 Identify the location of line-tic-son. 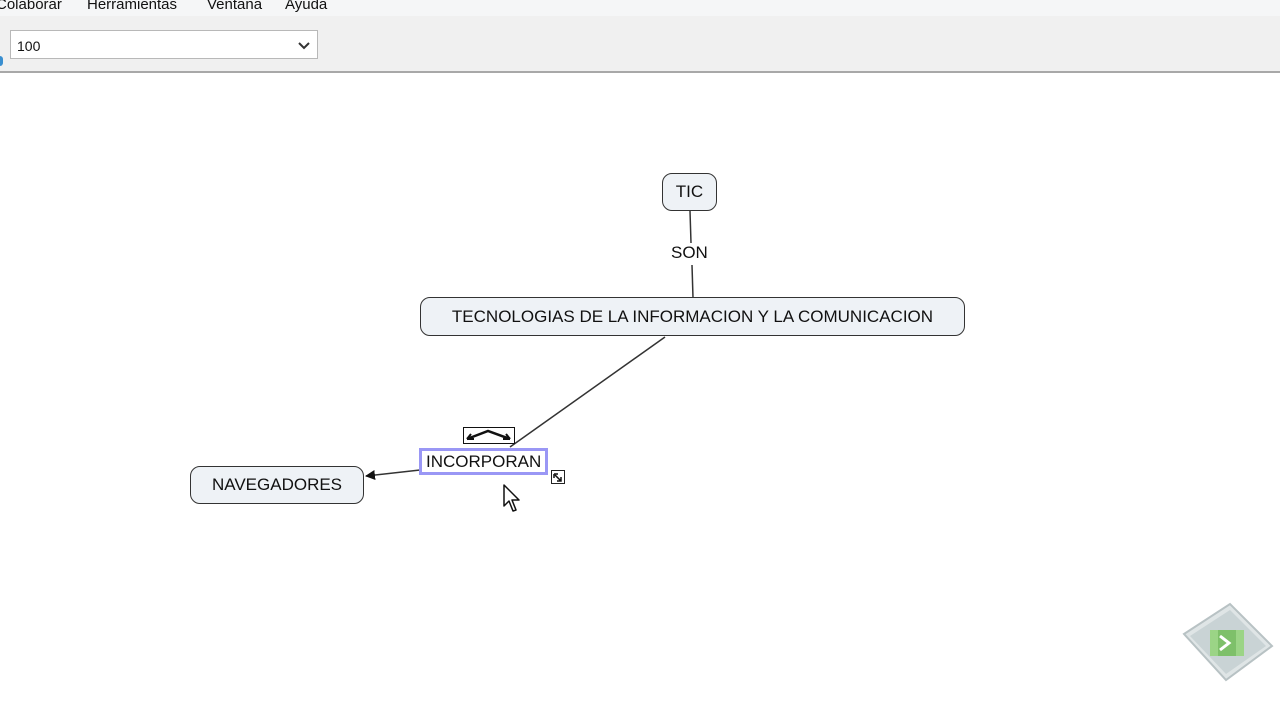
(690, 227).